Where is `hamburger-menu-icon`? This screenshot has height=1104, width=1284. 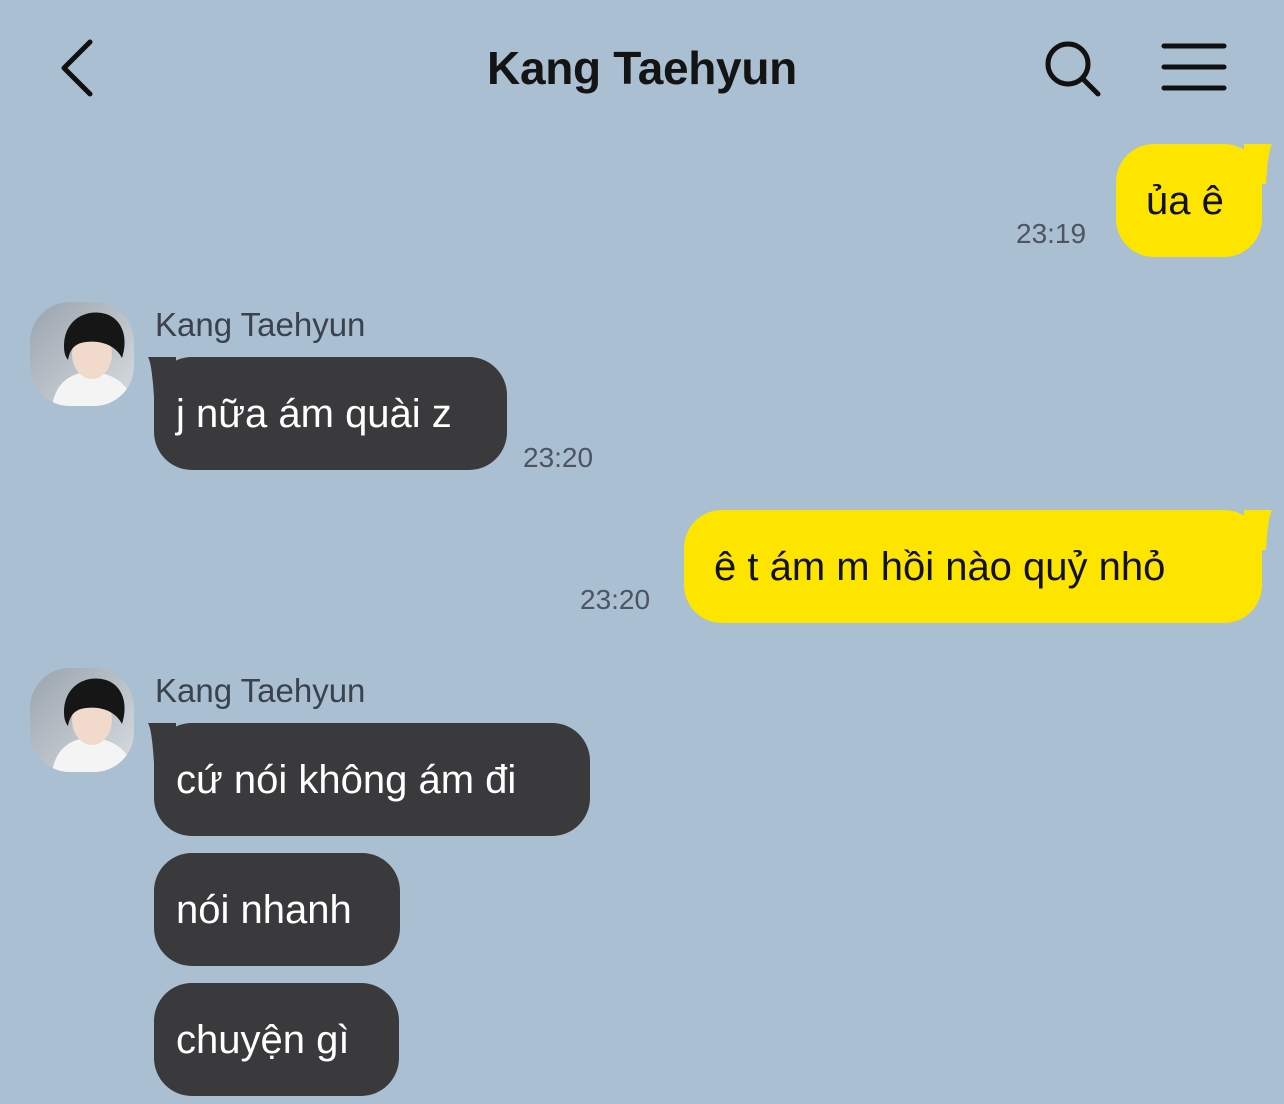 hamburger-menu-icon is located at coordinates (1194, 67).